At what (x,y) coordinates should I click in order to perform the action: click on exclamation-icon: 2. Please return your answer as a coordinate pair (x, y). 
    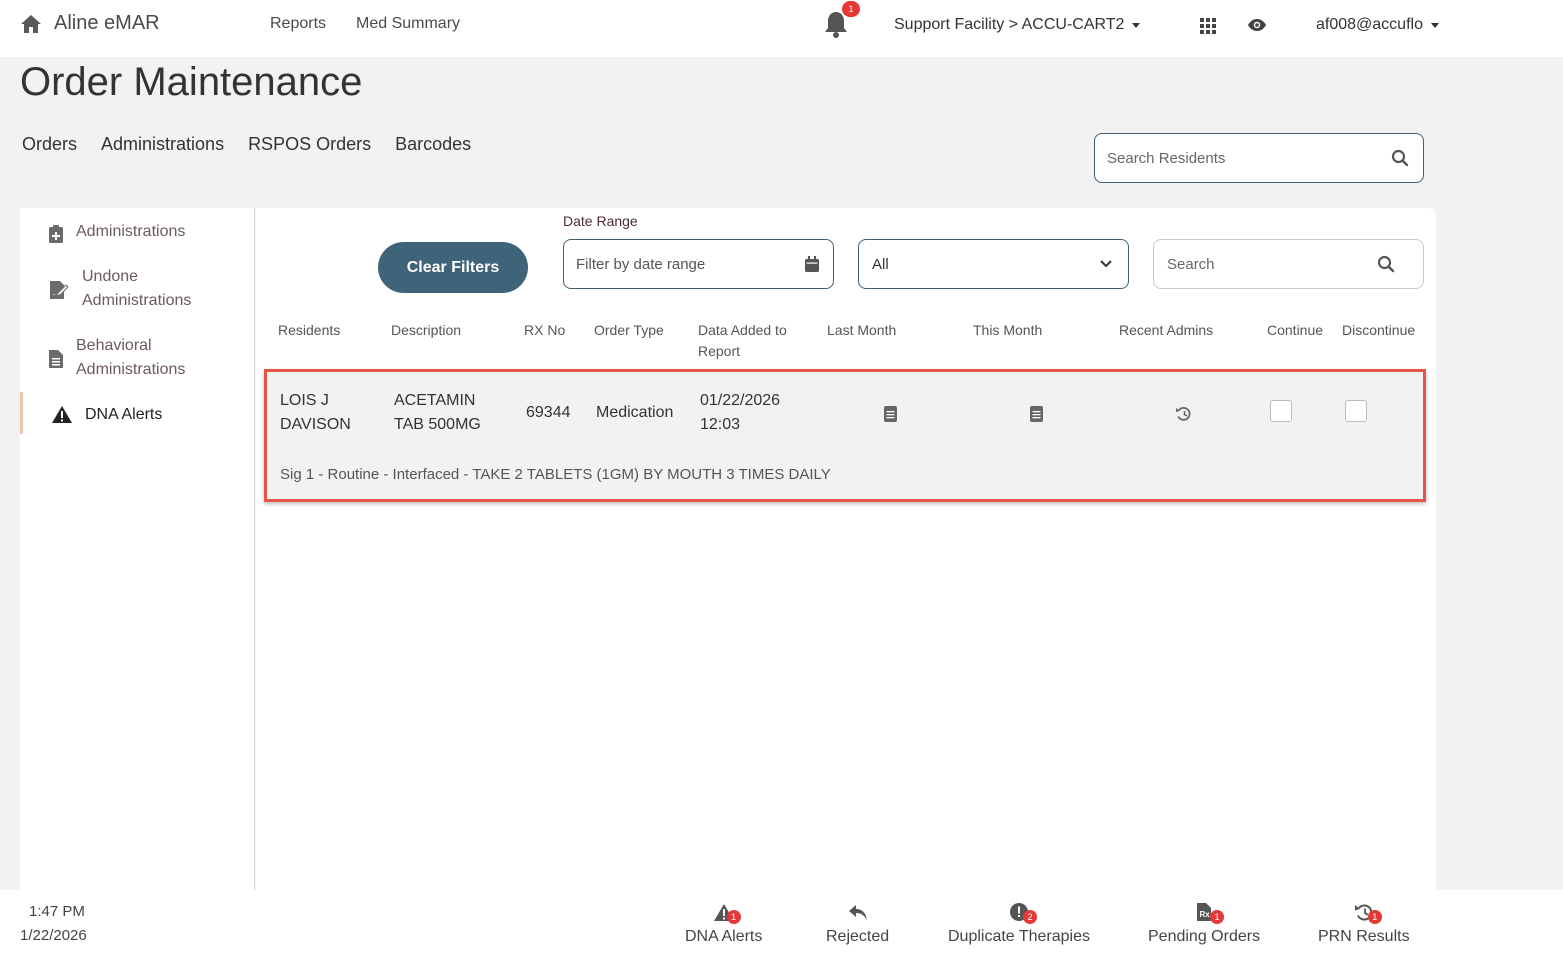
    Looking at the image, I should click on (1023, 912).